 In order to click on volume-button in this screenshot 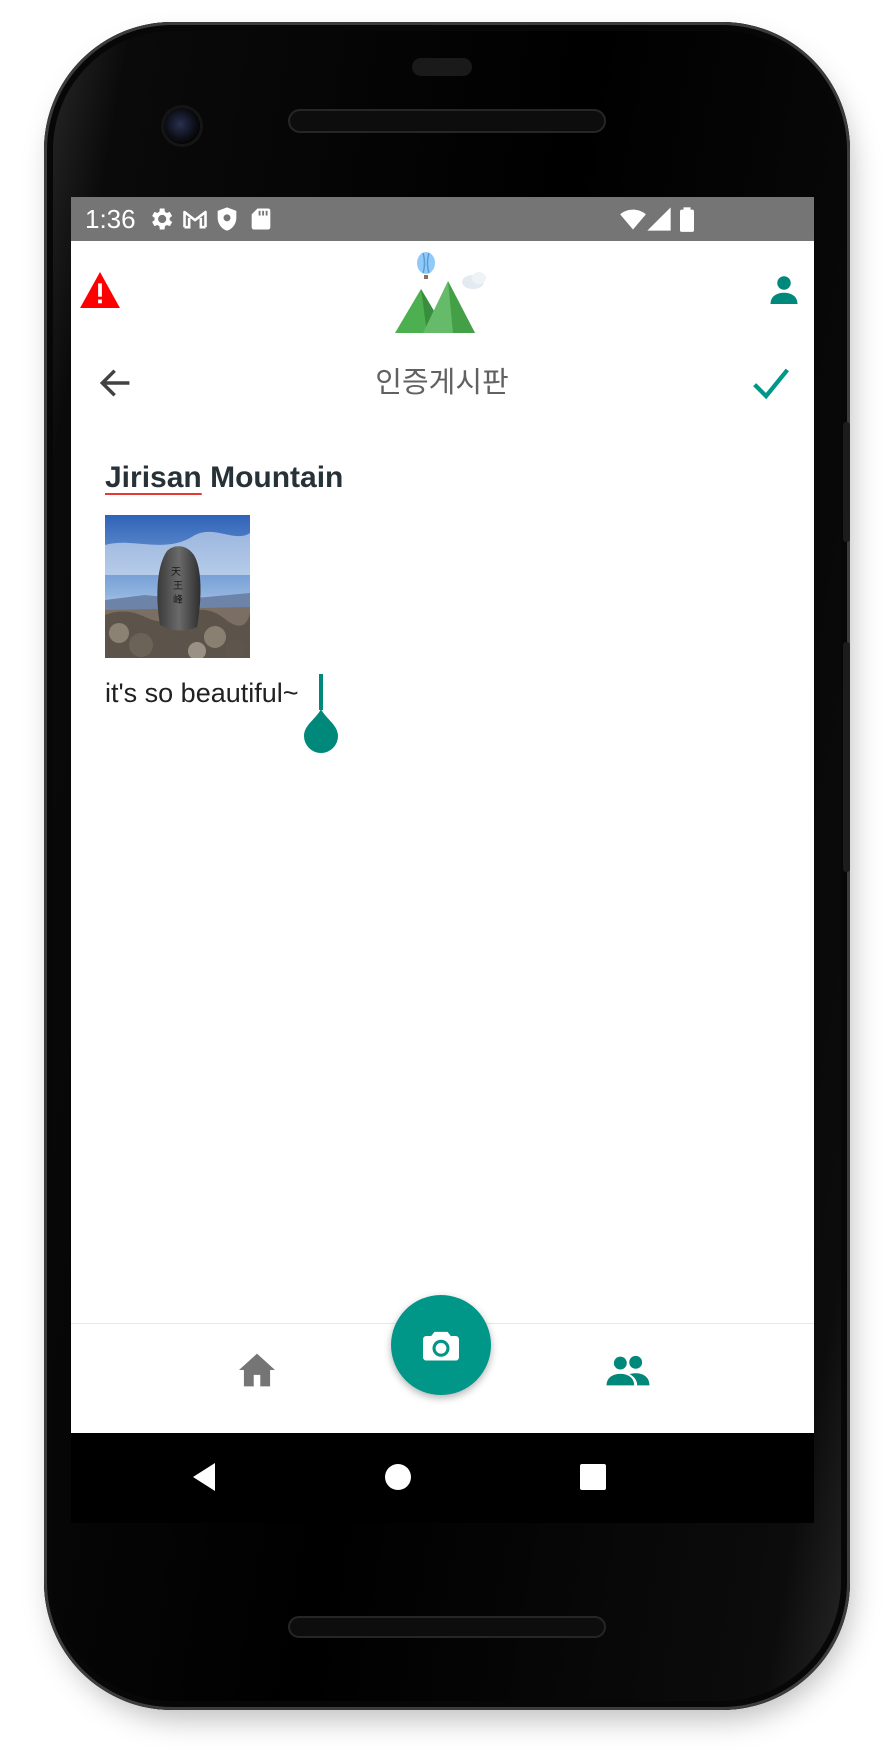, I will do `click(846, 757)`.